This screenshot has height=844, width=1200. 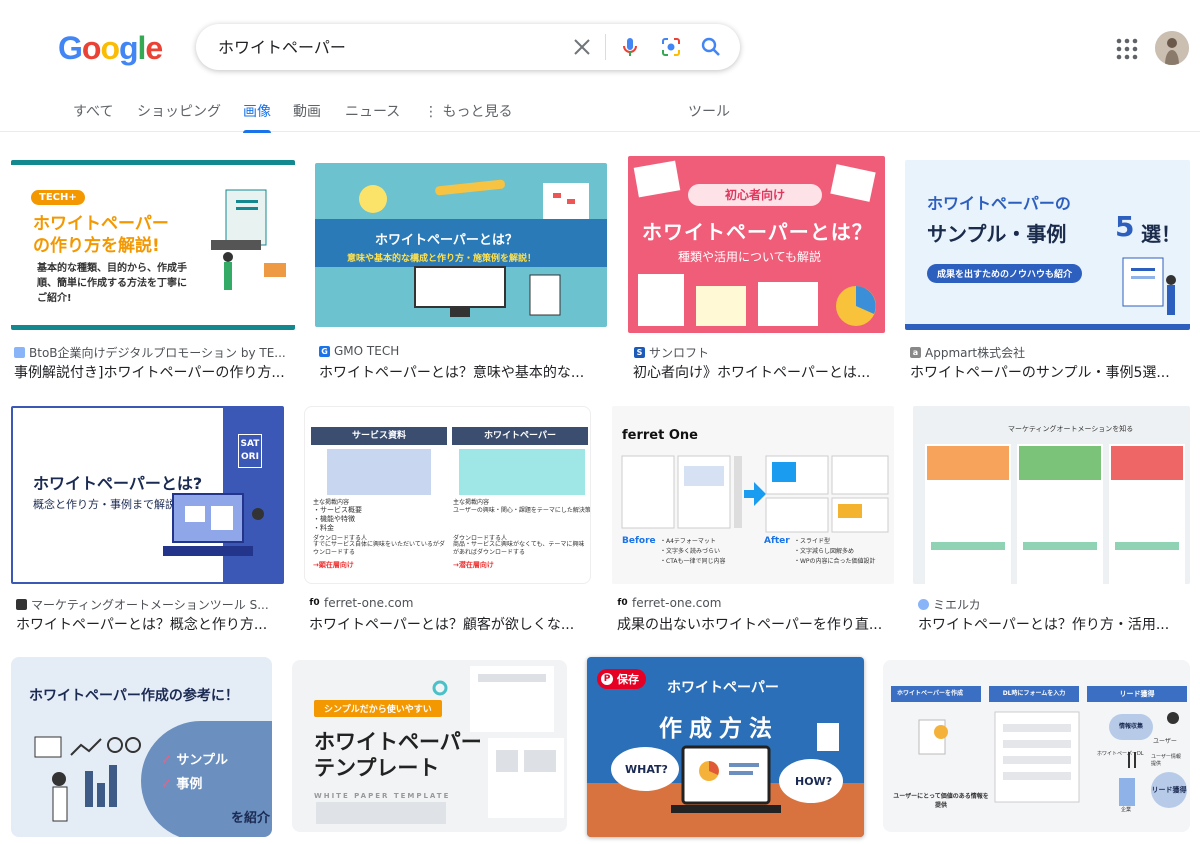 I want to click on source-label: サンロフト, so click(x=679, y=353).